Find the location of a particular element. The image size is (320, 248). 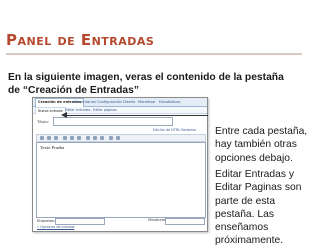

editor-toolbar is located at coordinates (121, 138).